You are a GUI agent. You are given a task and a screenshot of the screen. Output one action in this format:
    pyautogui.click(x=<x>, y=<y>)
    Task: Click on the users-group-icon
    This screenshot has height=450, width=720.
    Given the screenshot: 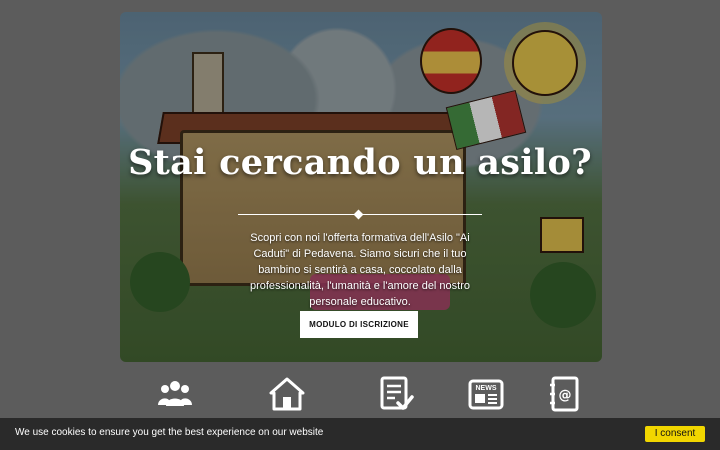 What is the action you would take?
    pyautogui.click(x=175, y=394)
    